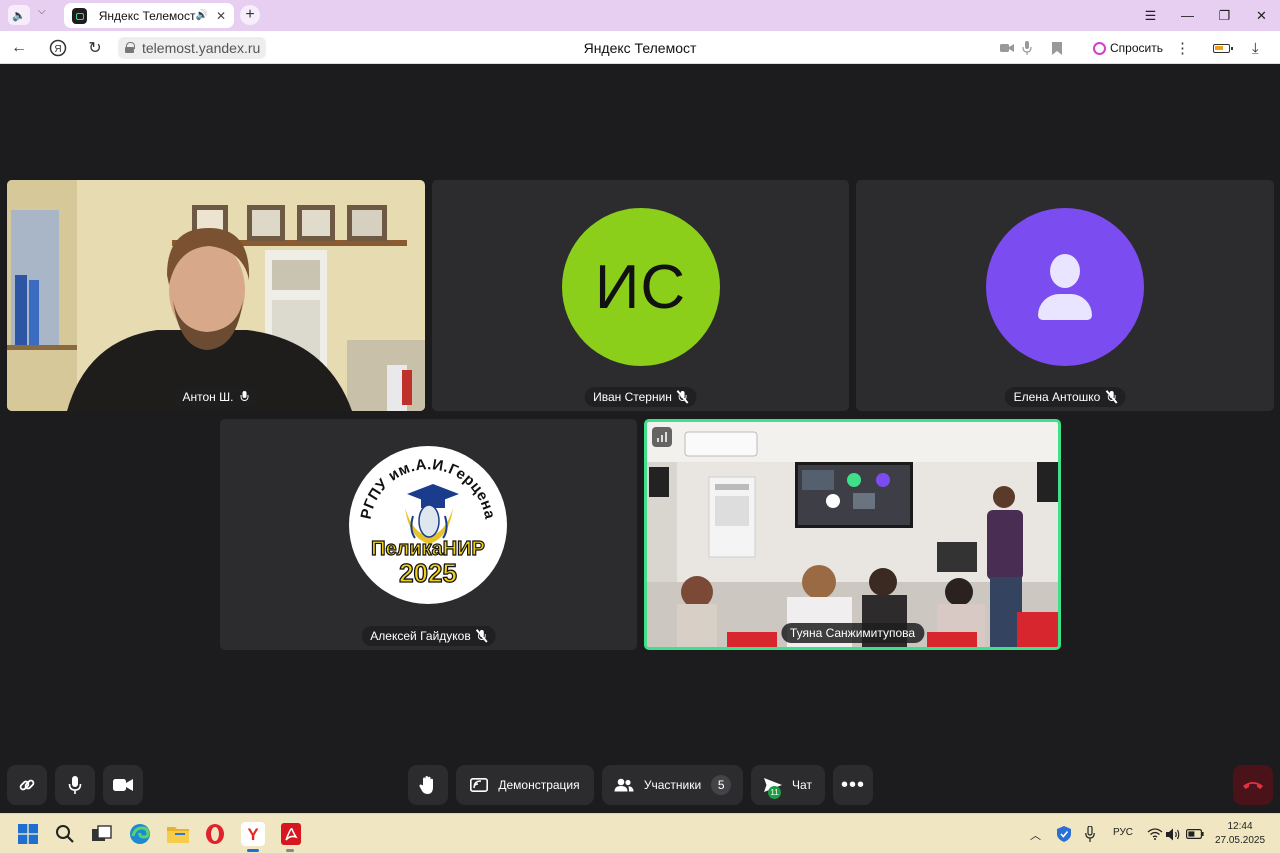 The height and width of the screenshot is (853, 1280). I want to click on tray-microphone-icon, so click(1090, 834).